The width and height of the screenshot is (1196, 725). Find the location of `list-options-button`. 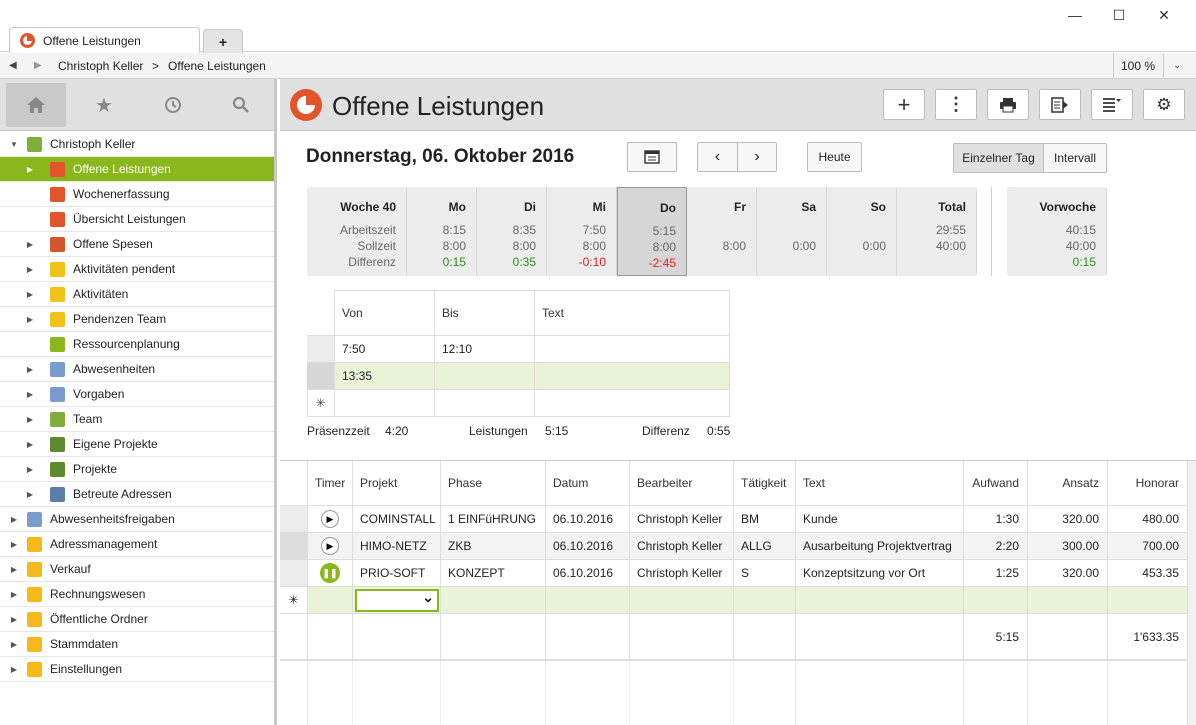

list-options-button is located at coordinates (1112, 104).